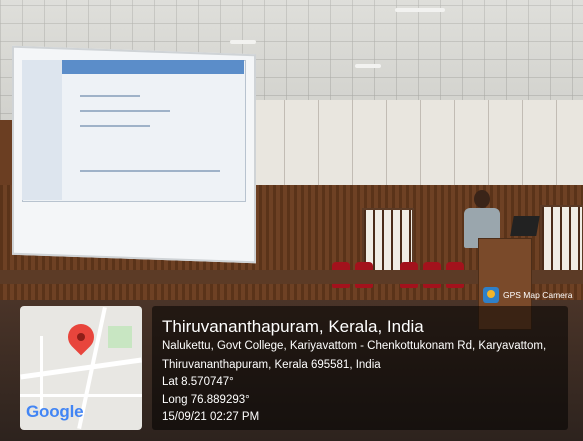 The height and width of the screenshot is (441, 583). I want to click on map-park, so click(120, 337).